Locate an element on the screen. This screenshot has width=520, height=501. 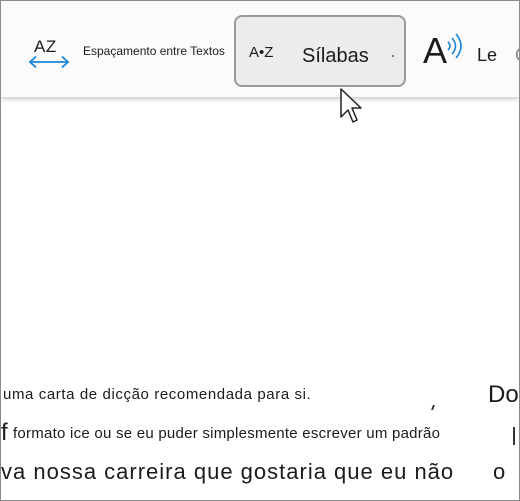
document-line-1: uma carta de dicção recomendada para si. is located at coordinates (157, 394).